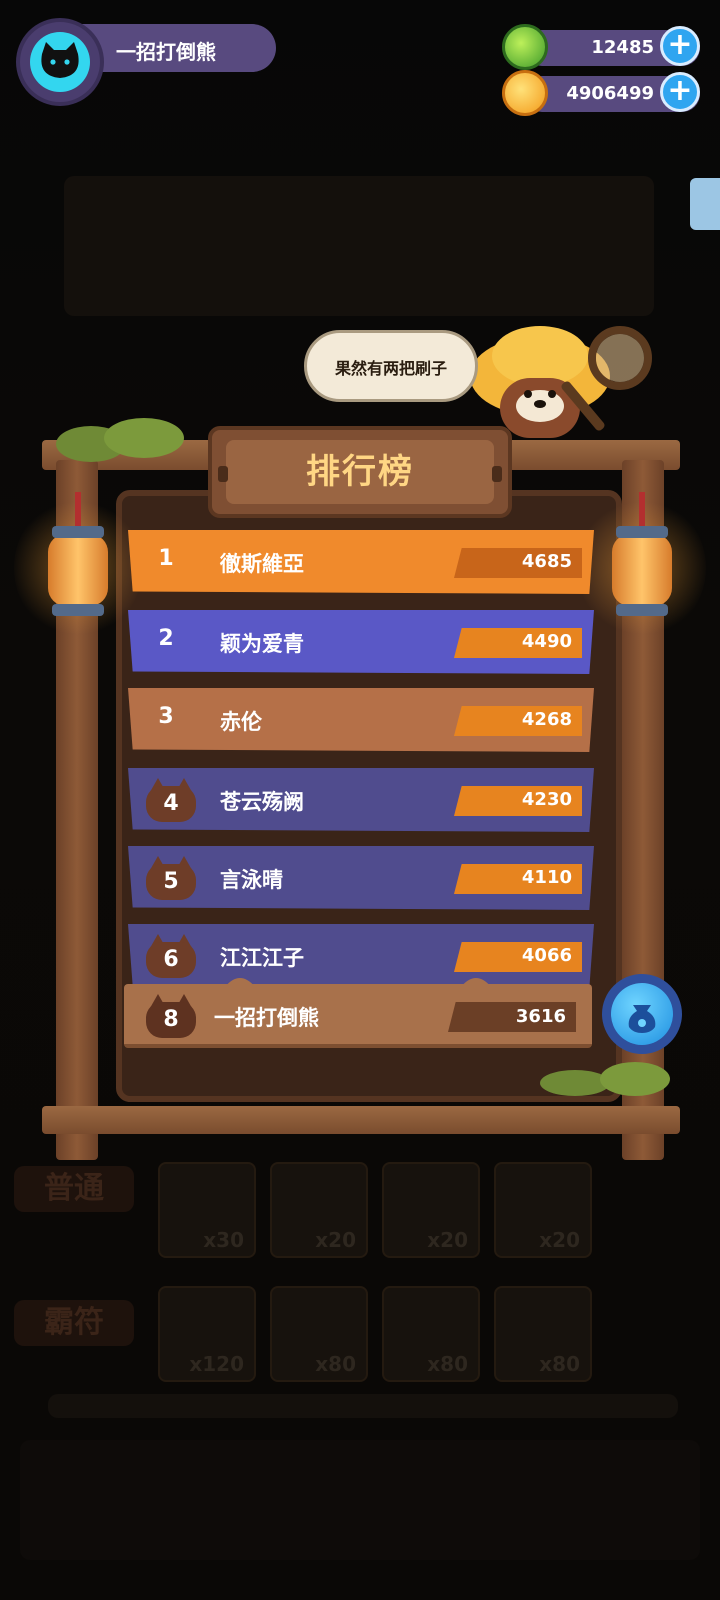  I want to click on row-rank: 3, so click(166, 716).